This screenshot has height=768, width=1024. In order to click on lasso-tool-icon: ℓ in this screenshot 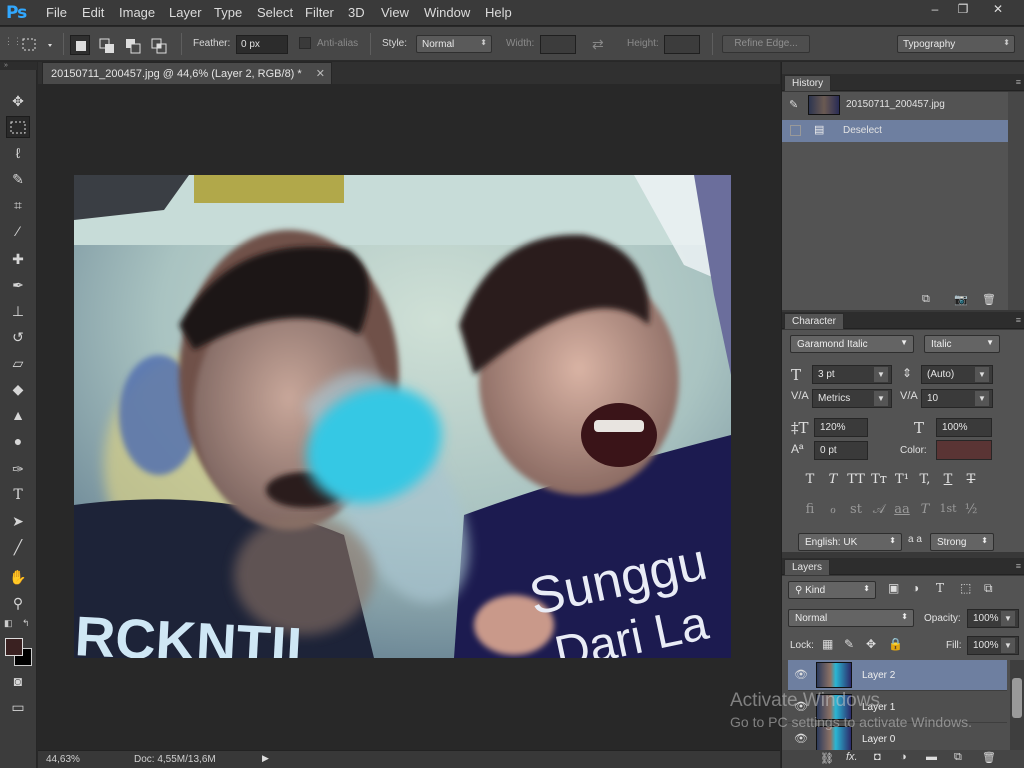, I will do `click(18, 153)`.